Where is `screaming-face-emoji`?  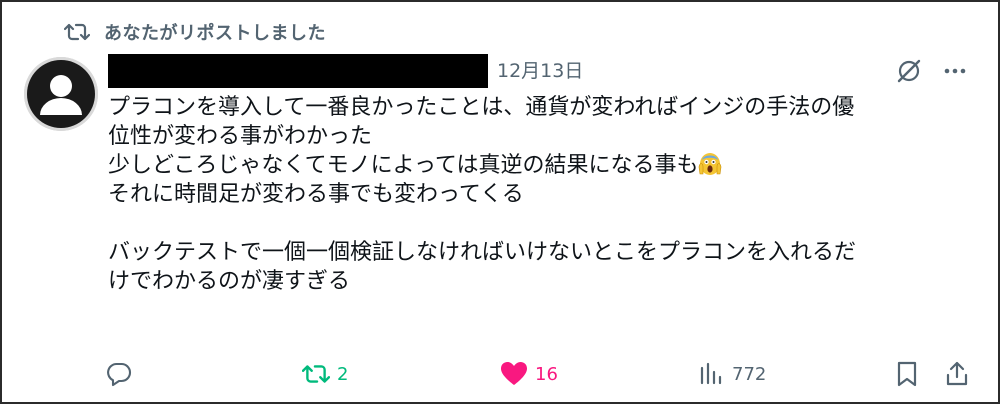 screaming-face-emoji is located at coordinates (710, 164).